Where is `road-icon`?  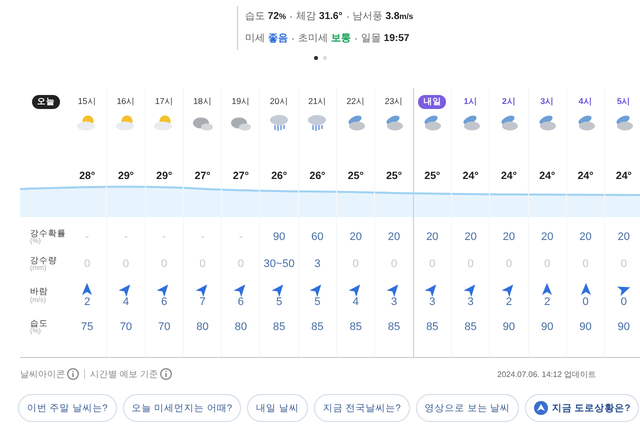
road-icon is located at coordinates (541, 408).